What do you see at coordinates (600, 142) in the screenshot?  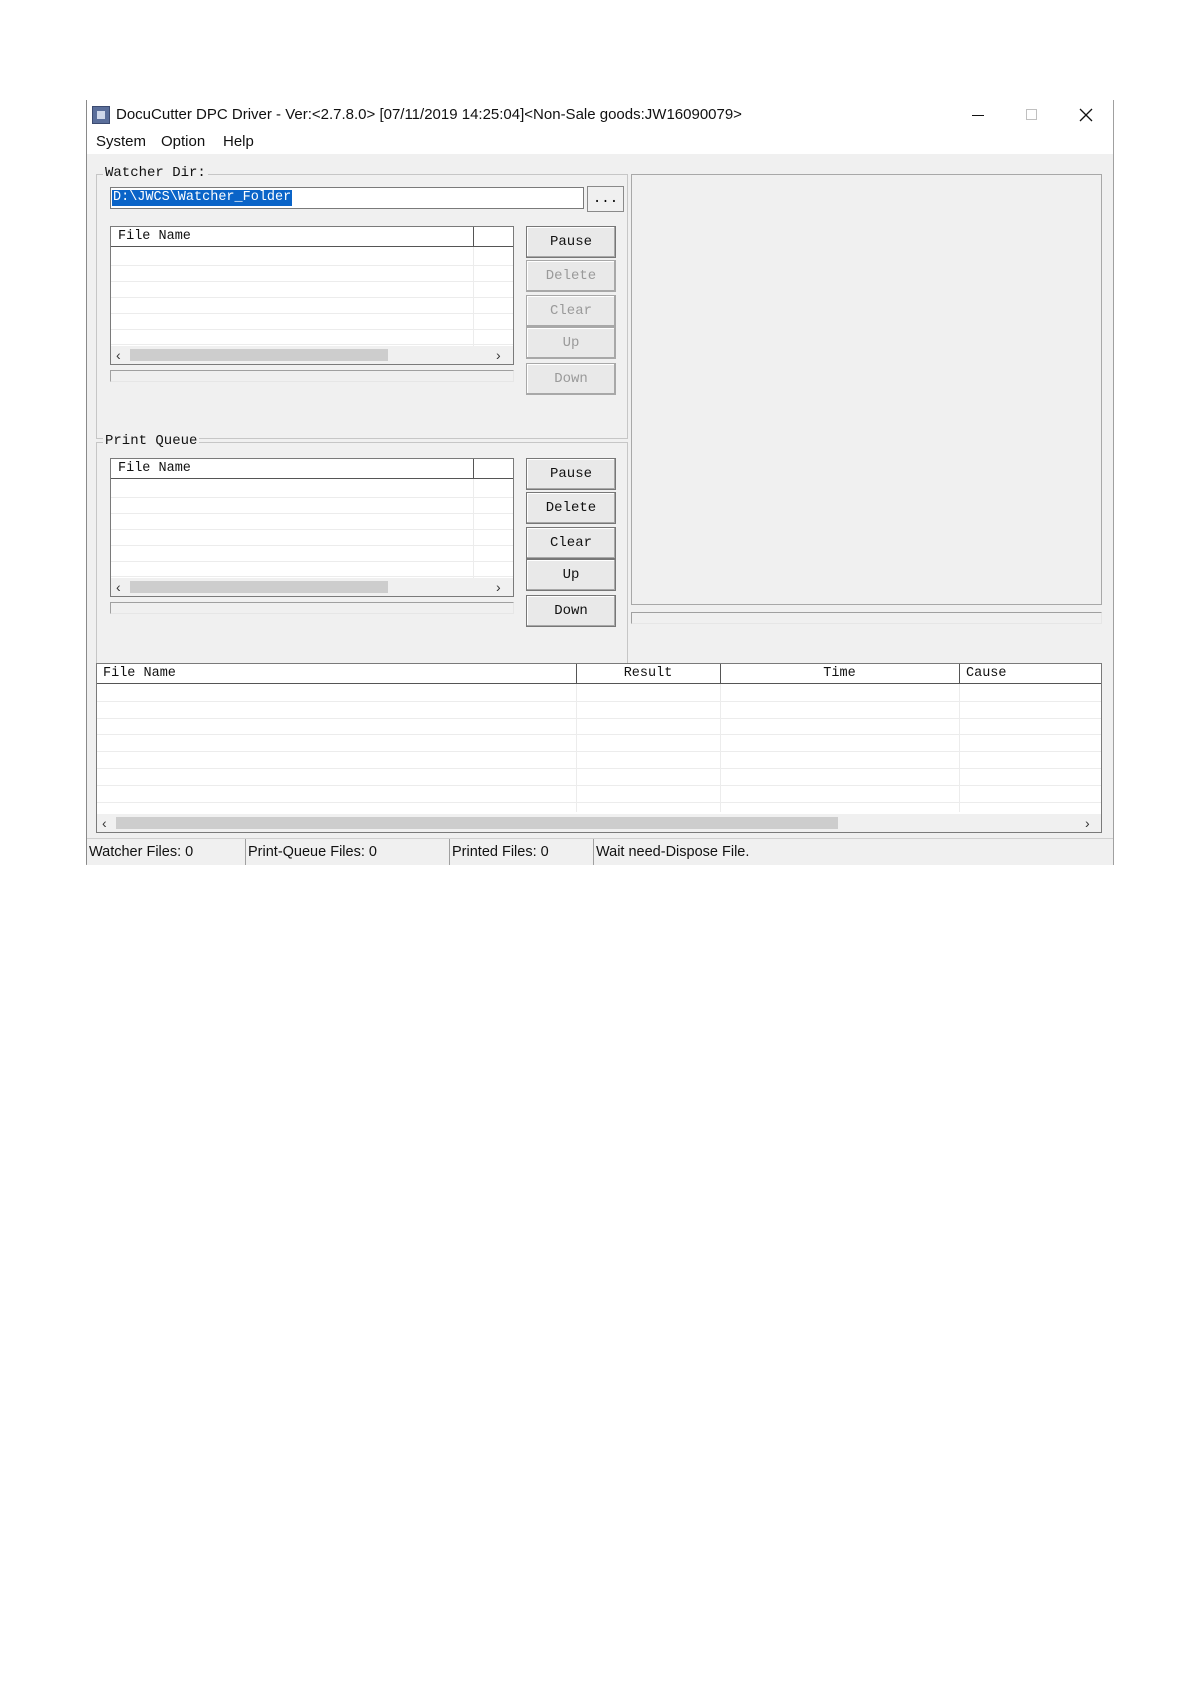 I see `menu-bar: System Option Help` at bounding box center [600, 142].